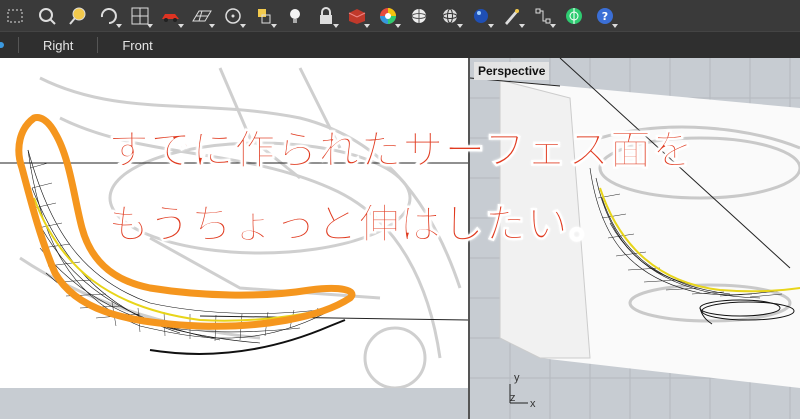 This screenshot has width=800, height=419. Describe the element at coordinates (387, 15) in the screenshot. I see `color-wheel-button` at that location.